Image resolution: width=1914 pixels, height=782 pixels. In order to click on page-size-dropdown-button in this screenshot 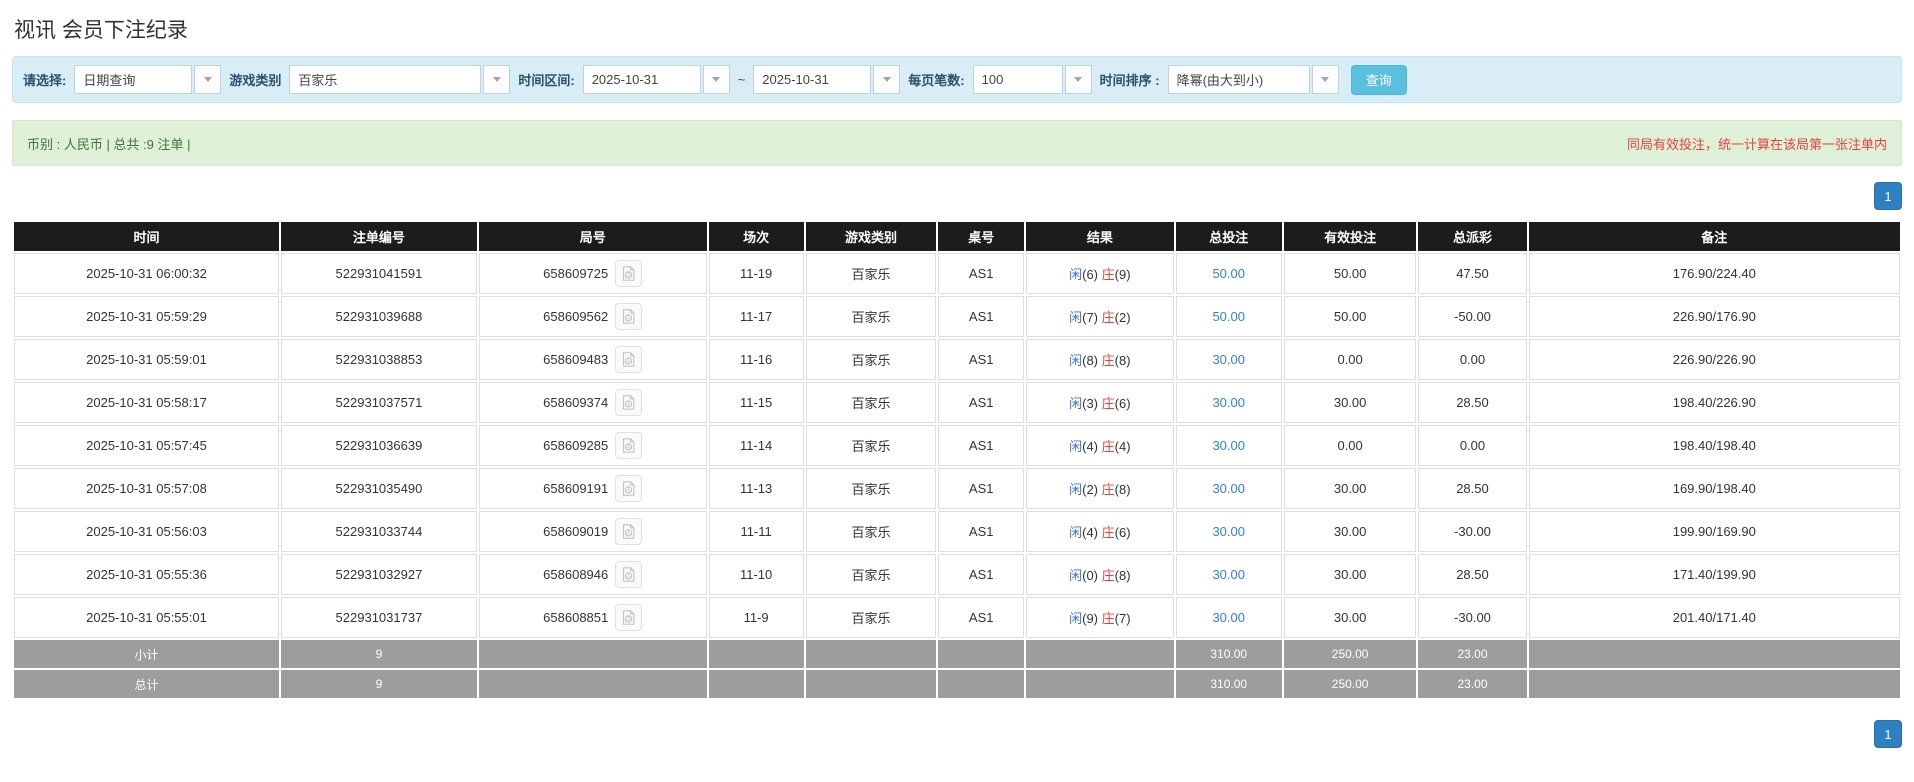, I will do `click(1078, 79)`.